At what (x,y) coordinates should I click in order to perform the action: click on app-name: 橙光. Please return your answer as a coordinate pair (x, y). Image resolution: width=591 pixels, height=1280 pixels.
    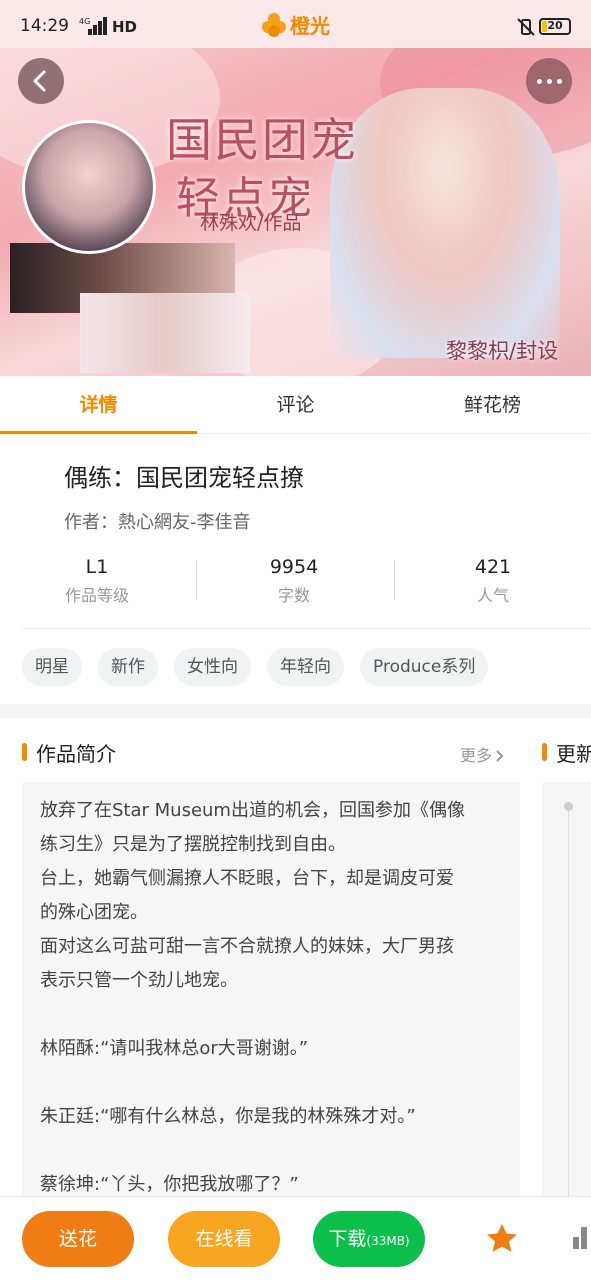
    Looking at the image, I should click on (310, 26).